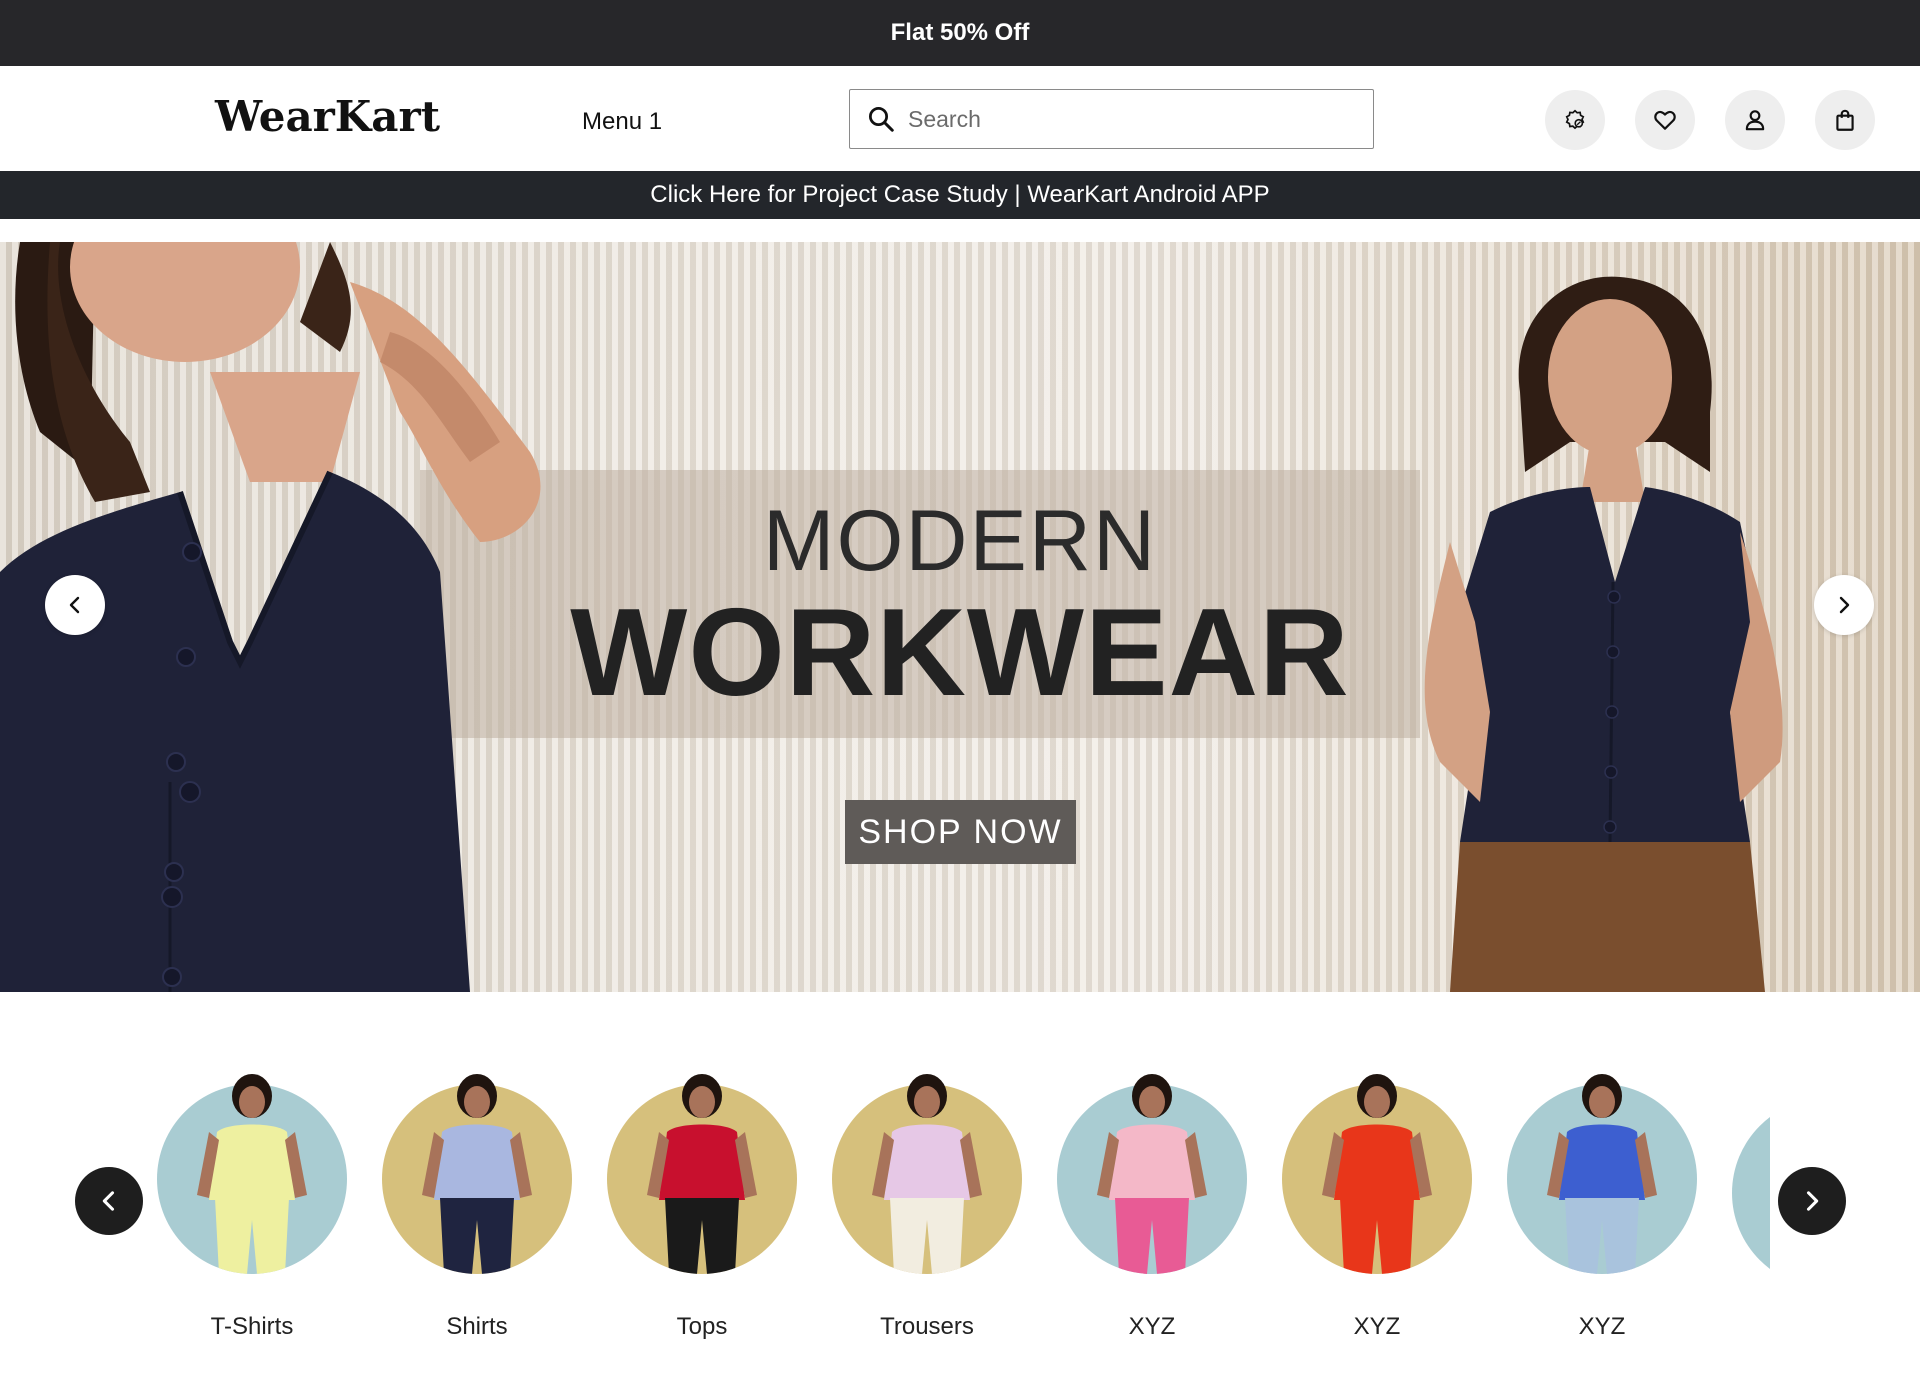 This screenshot has width=1920, height=1387. I want to click on account-button, so click(1755, 120).